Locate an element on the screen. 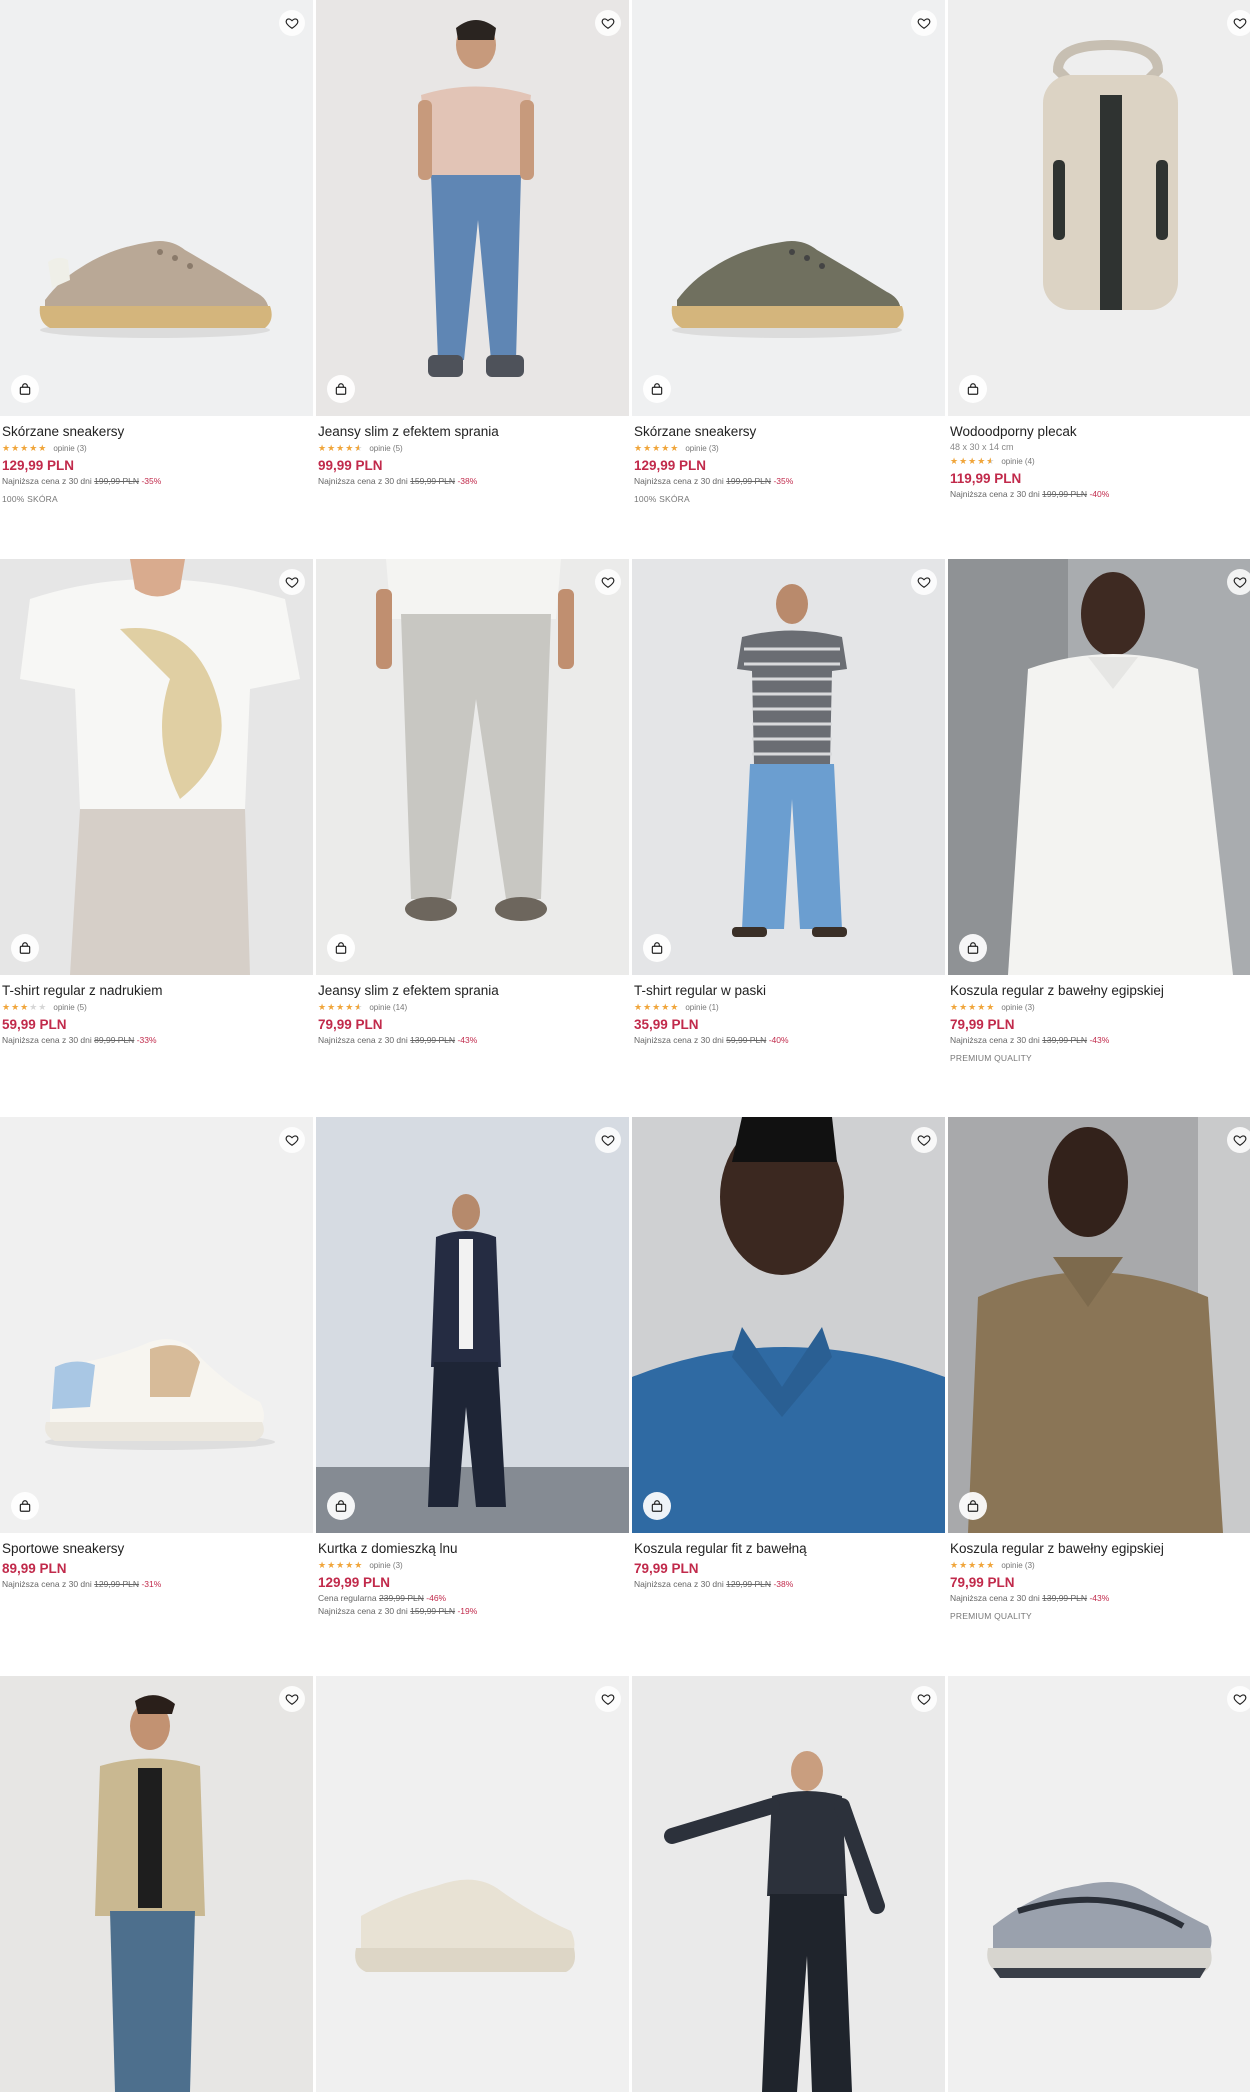 The width and height of the screenshot is (1250, 2092). jacket-model-photo is located at coordinates (156, 1884).